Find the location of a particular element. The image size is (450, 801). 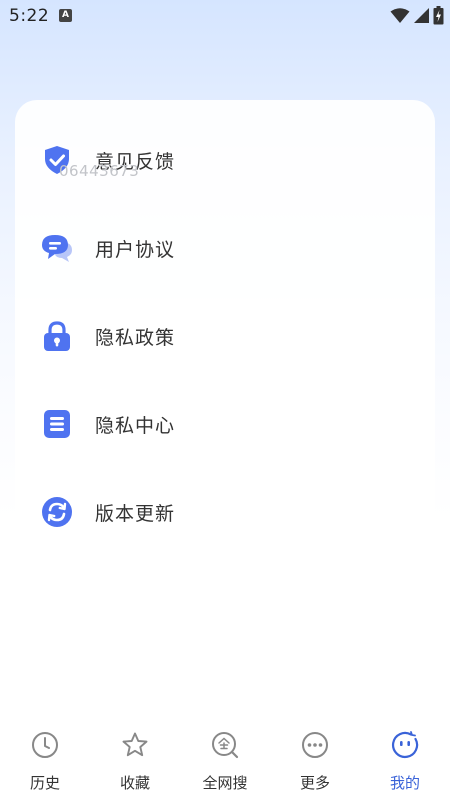

tab-label-search-all: 全网搜 is located at coordinates (225, 783).